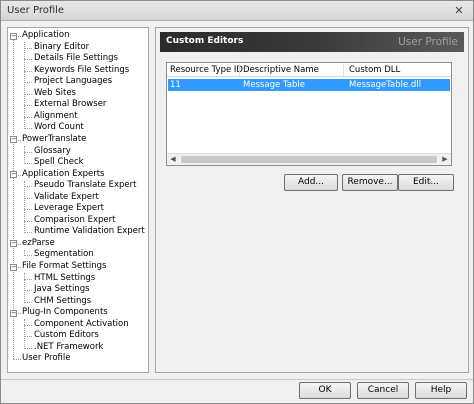 Image resolution: width=474 pixels, height=404 pixels. I want to click on close-icon: ✕, so click(459, 11).